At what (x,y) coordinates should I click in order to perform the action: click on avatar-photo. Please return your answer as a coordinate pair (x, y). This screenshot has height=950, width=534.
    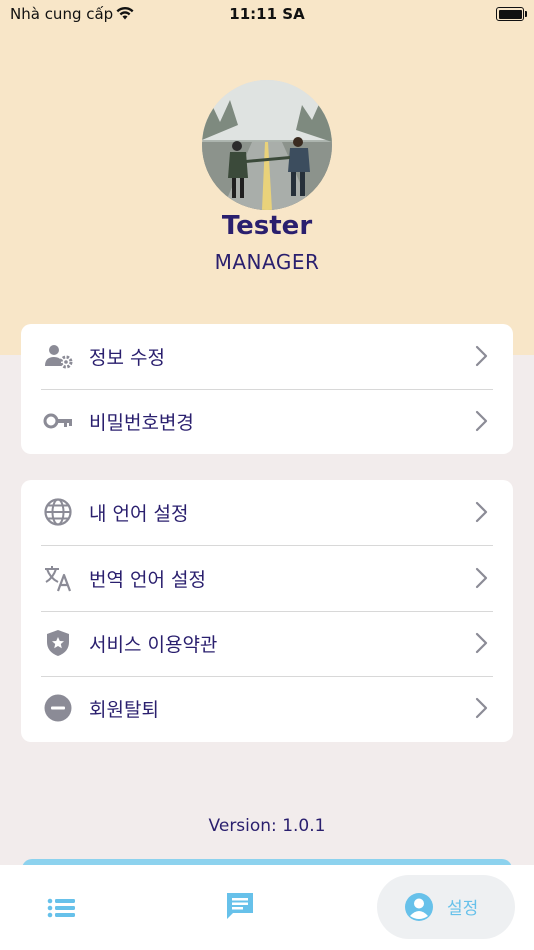
    Looking at the image, I should click on (267, 145).